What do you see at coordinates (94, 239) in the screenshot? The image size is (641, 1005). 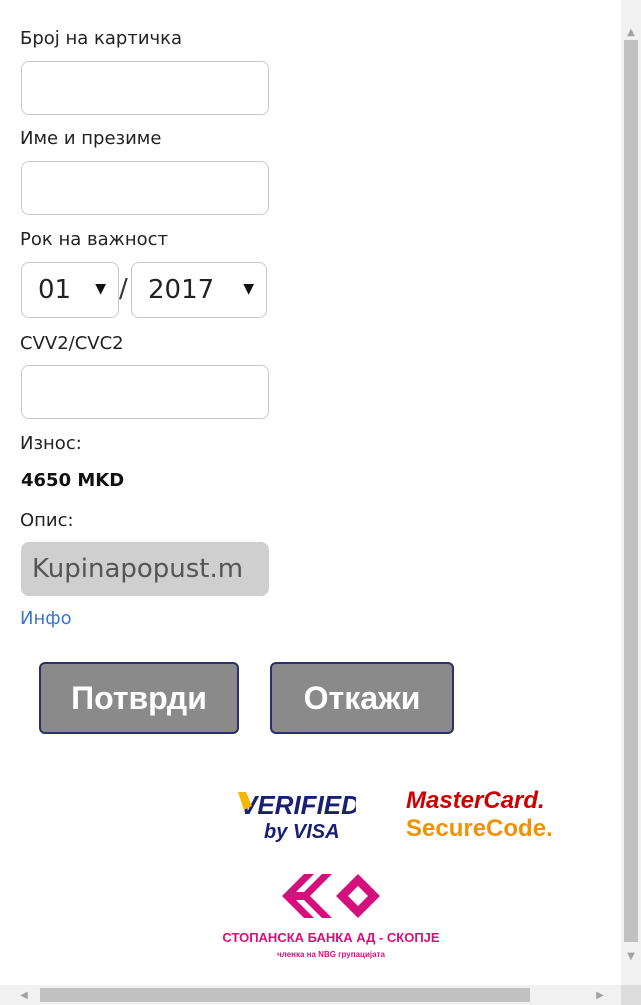 I see `expiry-label: Рок на важност` at bounding box center [94, 239].